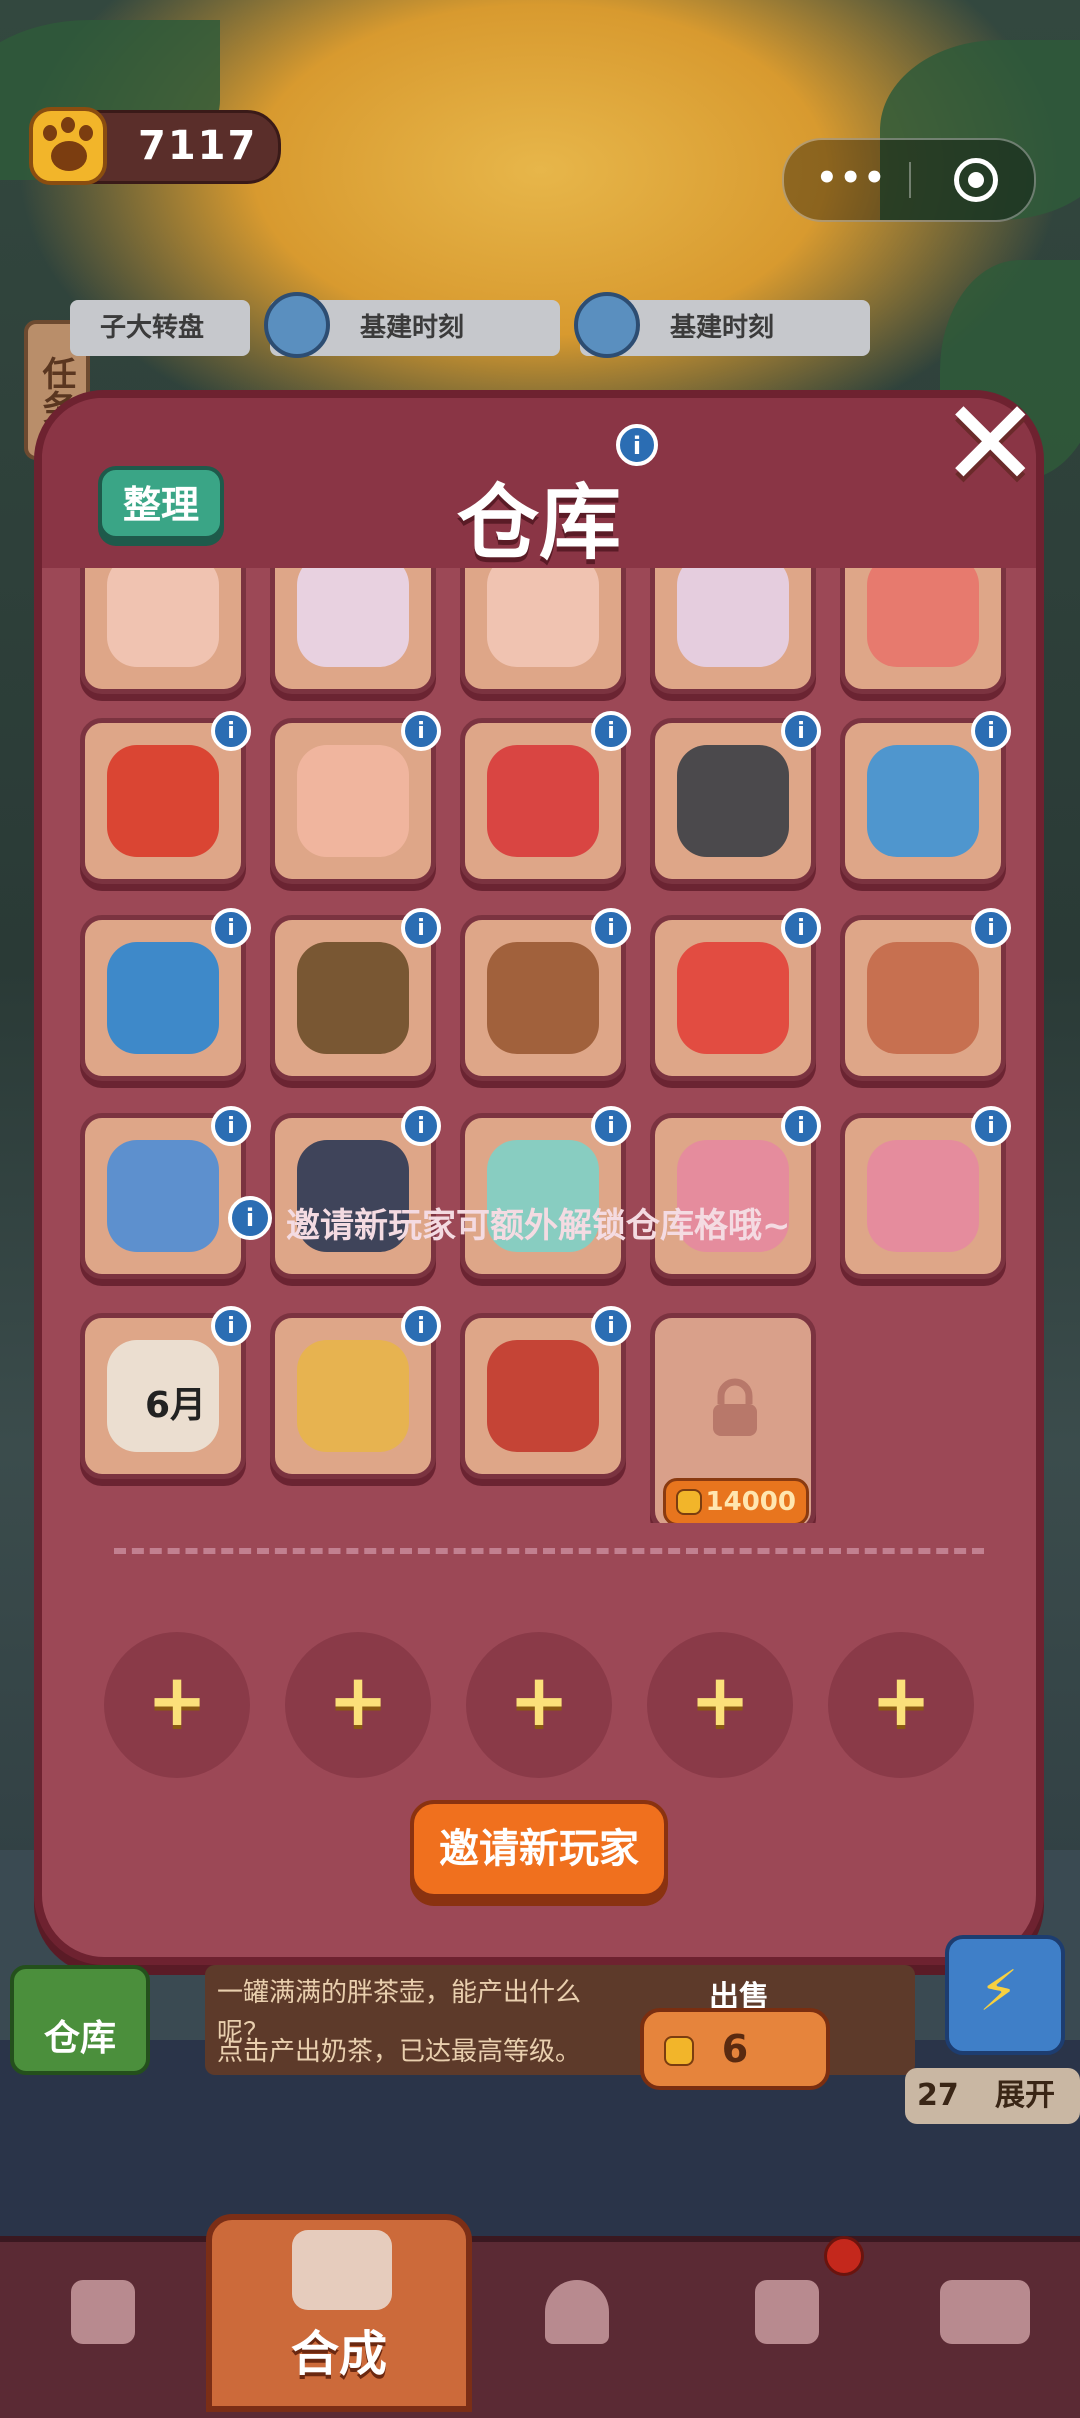  Describe the element at coordinates (1005, 1995) in the screenshot. I see `lightning-box-button` at that location.